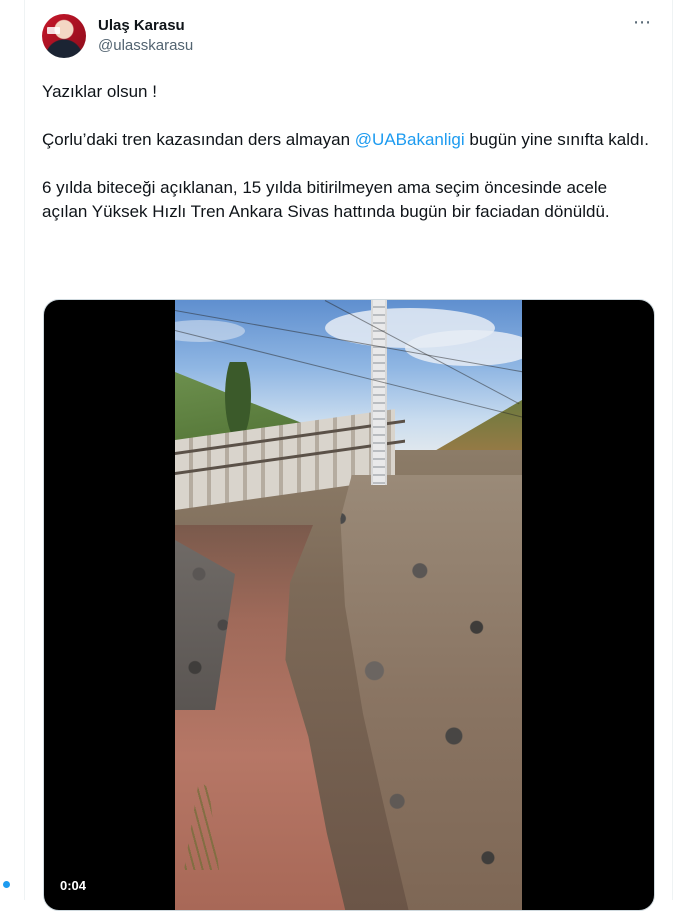 The width and height of the screenshot is (697, 911). I want to click on author-display-name: Ulaş Karasu, so click(145, 26).